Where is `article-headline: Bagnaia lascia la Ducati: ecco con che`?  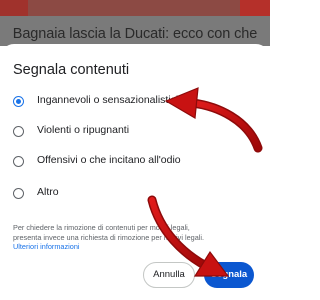 article-headline: Bagnaia lascia la Ducati: ecco con che is located at coordinates (135, 34).